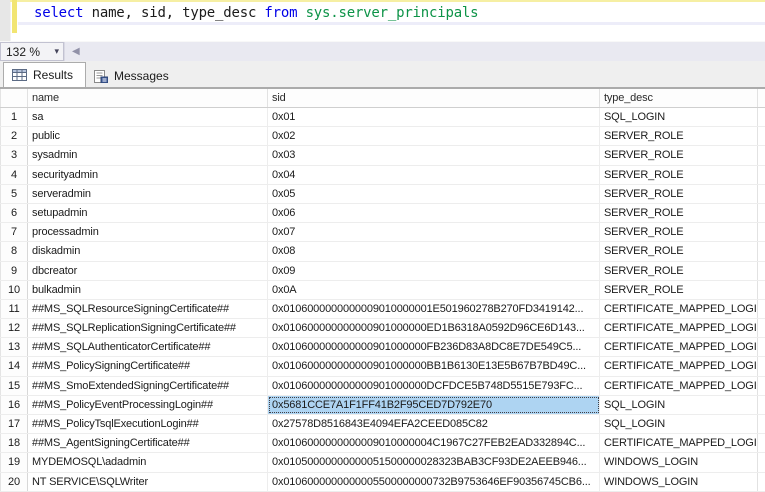 The width and height of the screenshot is (765, 492). Describe the element at coordinates (148, 193) in the screenshot. I see `cell-name: serveradmin` at that location.